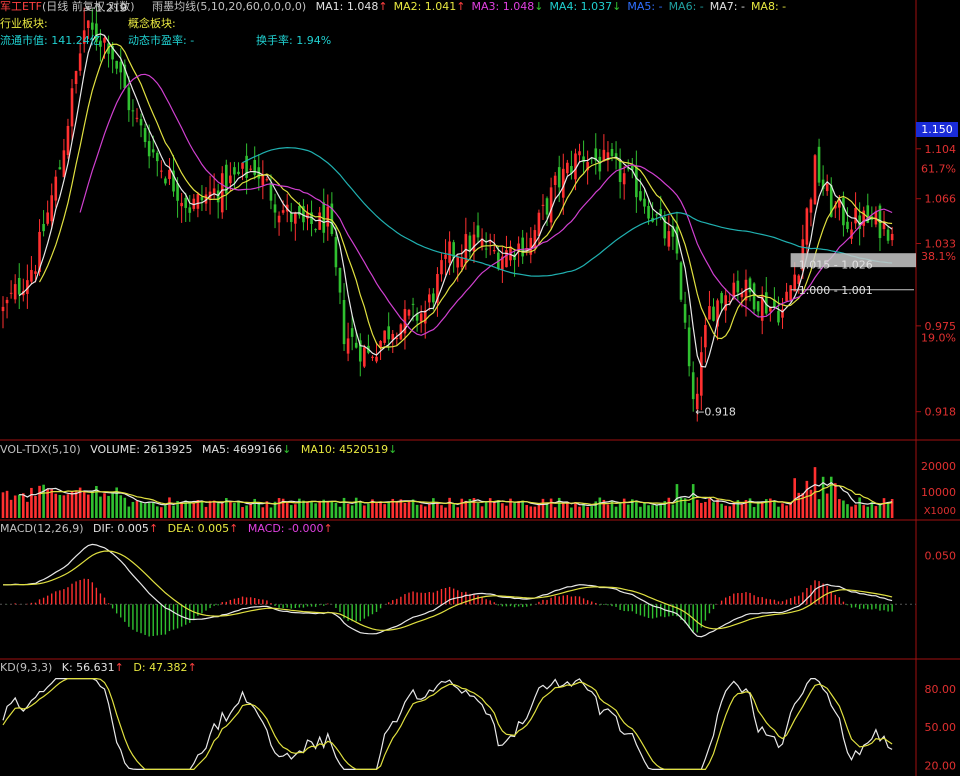 The image size is (960, 776). I want to click on macd-panel, so click(458, 590).